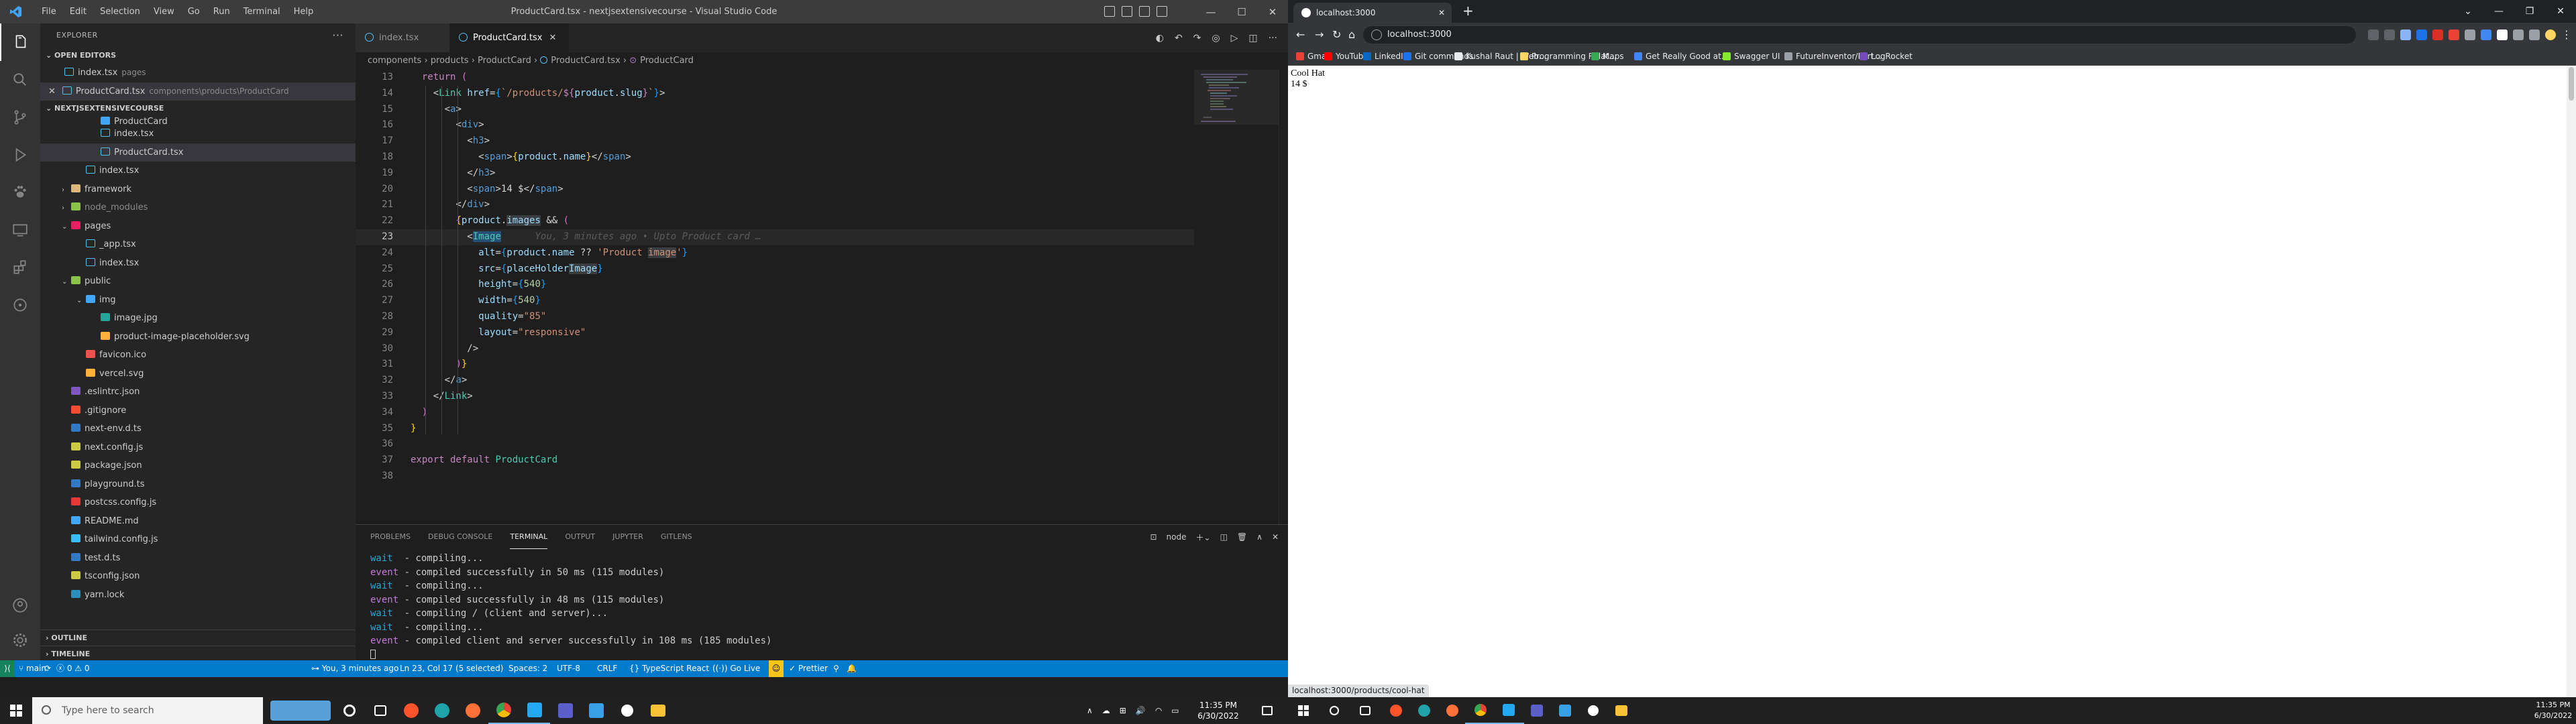 This screenshot has width=2576, height=724. What do you see at coordinates (198, 595) in the screenshot?
I see `file-tree-item: yarn.lock` at bounding box center [198, 595].